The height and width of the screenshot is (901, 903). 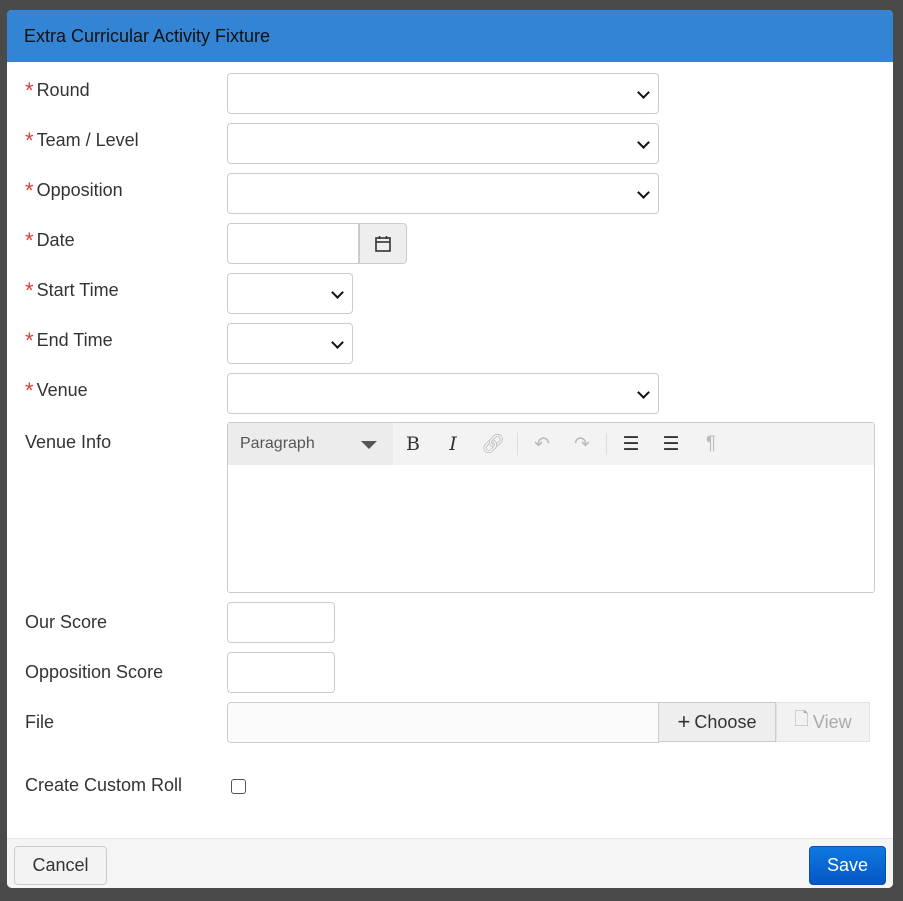 What do you see at coordinates (450, 863) in the screenshot?
I see `dialog-footer: Cancel Save` at bounding box center [450, 863].